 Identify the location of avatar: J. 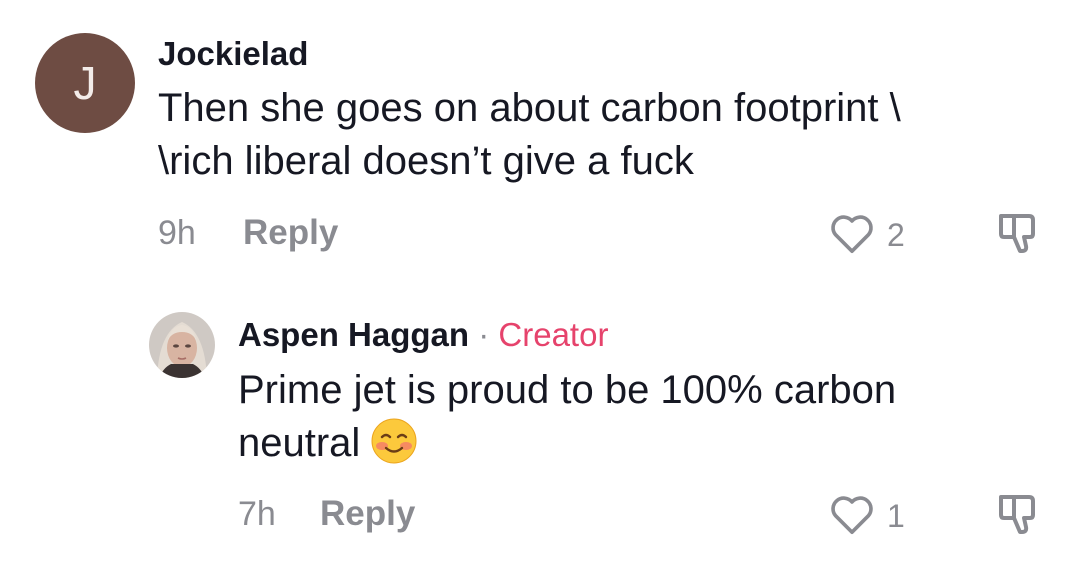
(85, 83).